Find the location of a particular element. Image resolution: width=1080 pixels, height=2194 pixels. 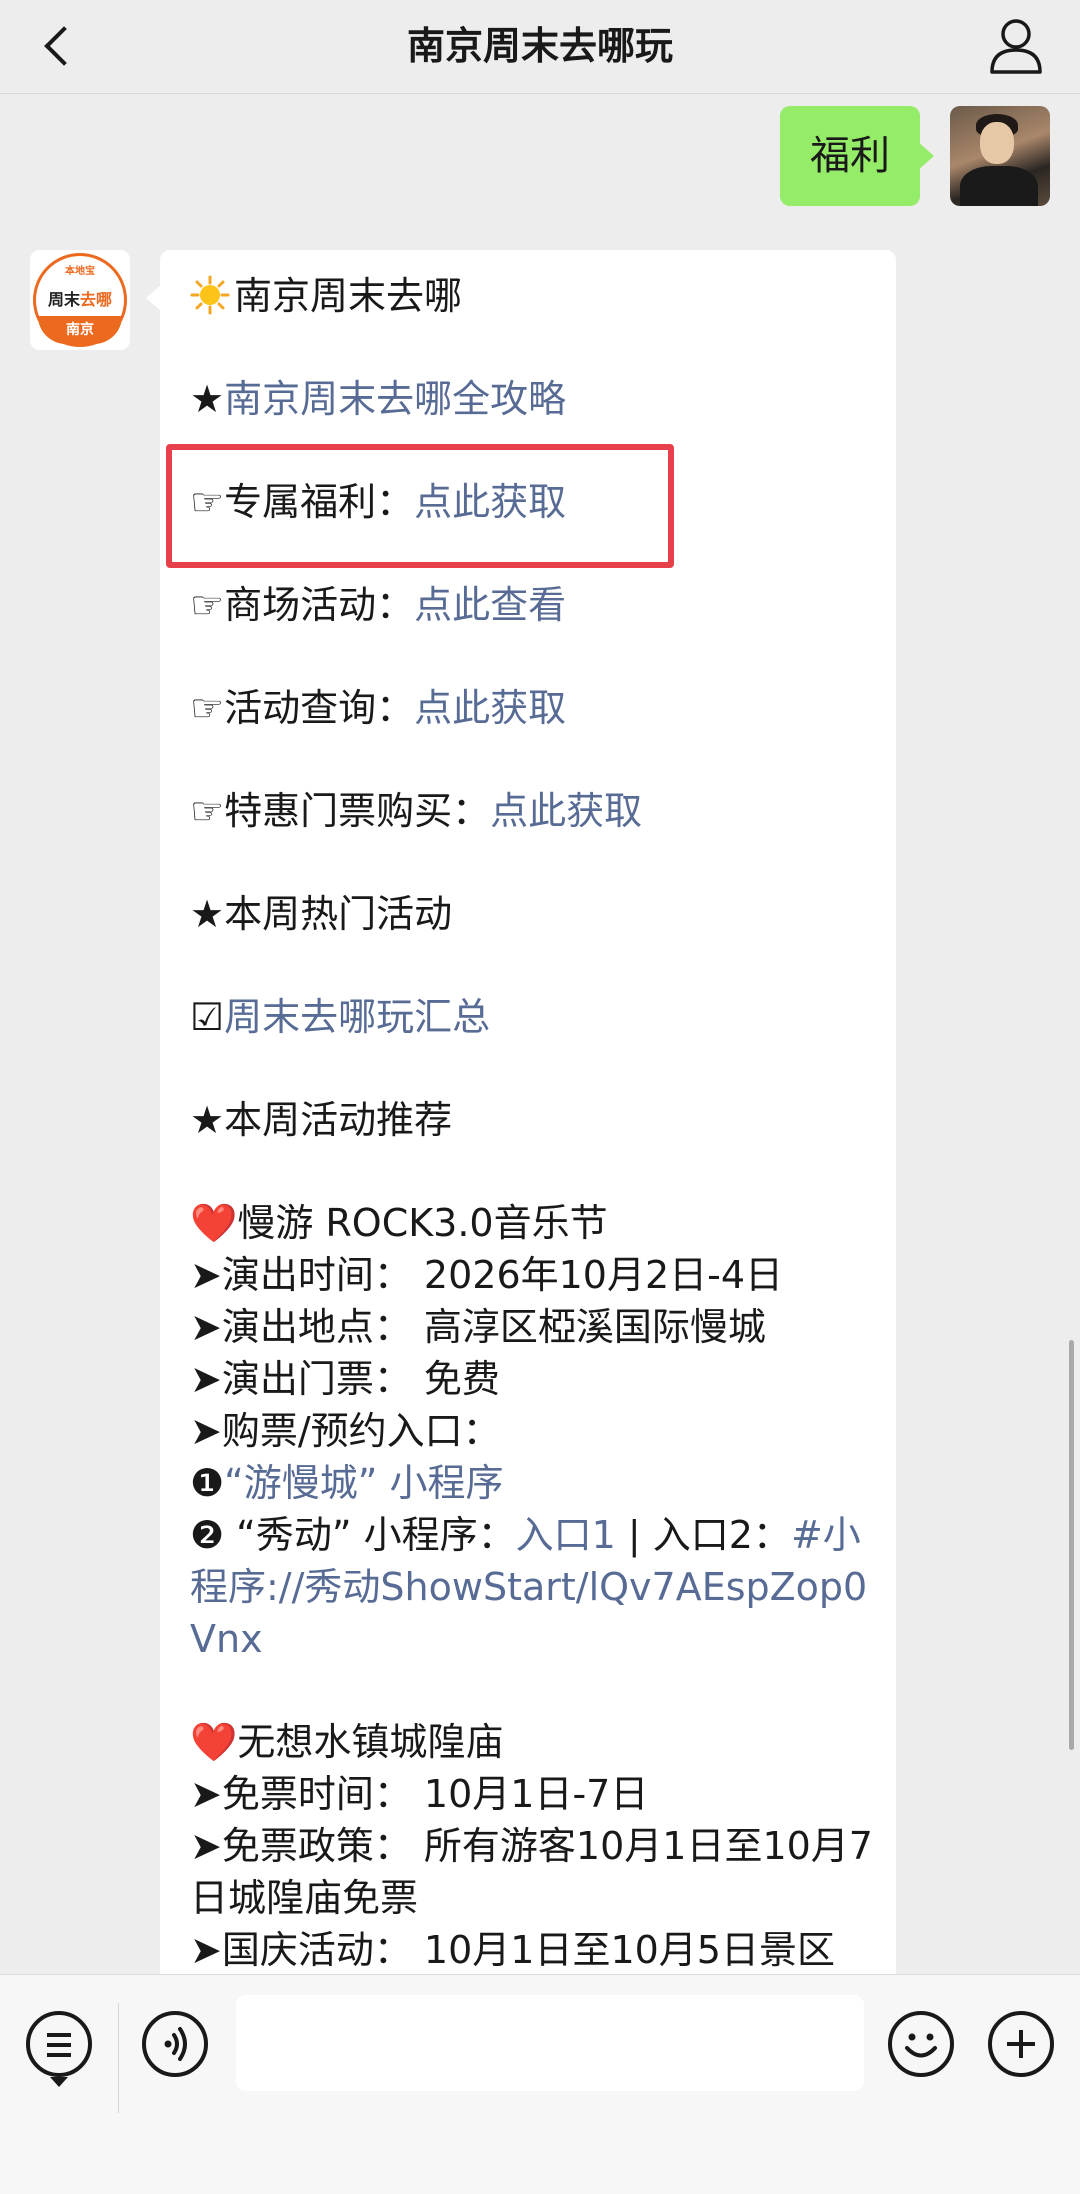

mini2-link1: 入口1 is located at coordinates (566, 1535).